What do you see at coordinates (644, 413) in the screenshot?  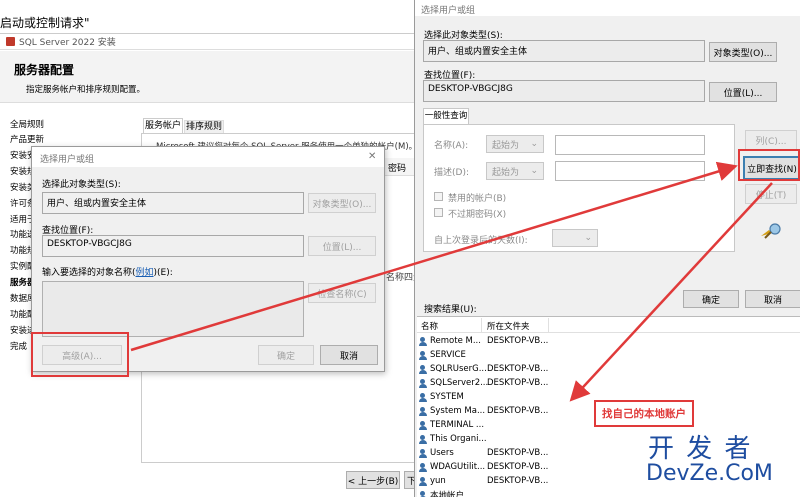 I see `annotation-callout: 找自己的本地账户` at bounding box center [644, 413].